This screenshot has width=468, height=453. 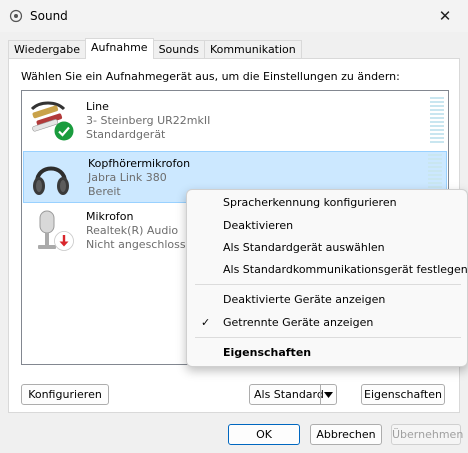 What do you see at coordinates (127, 177) in the screenshot?
I see `device-description: Jabra Link 380` at bounding box center [127, 177].